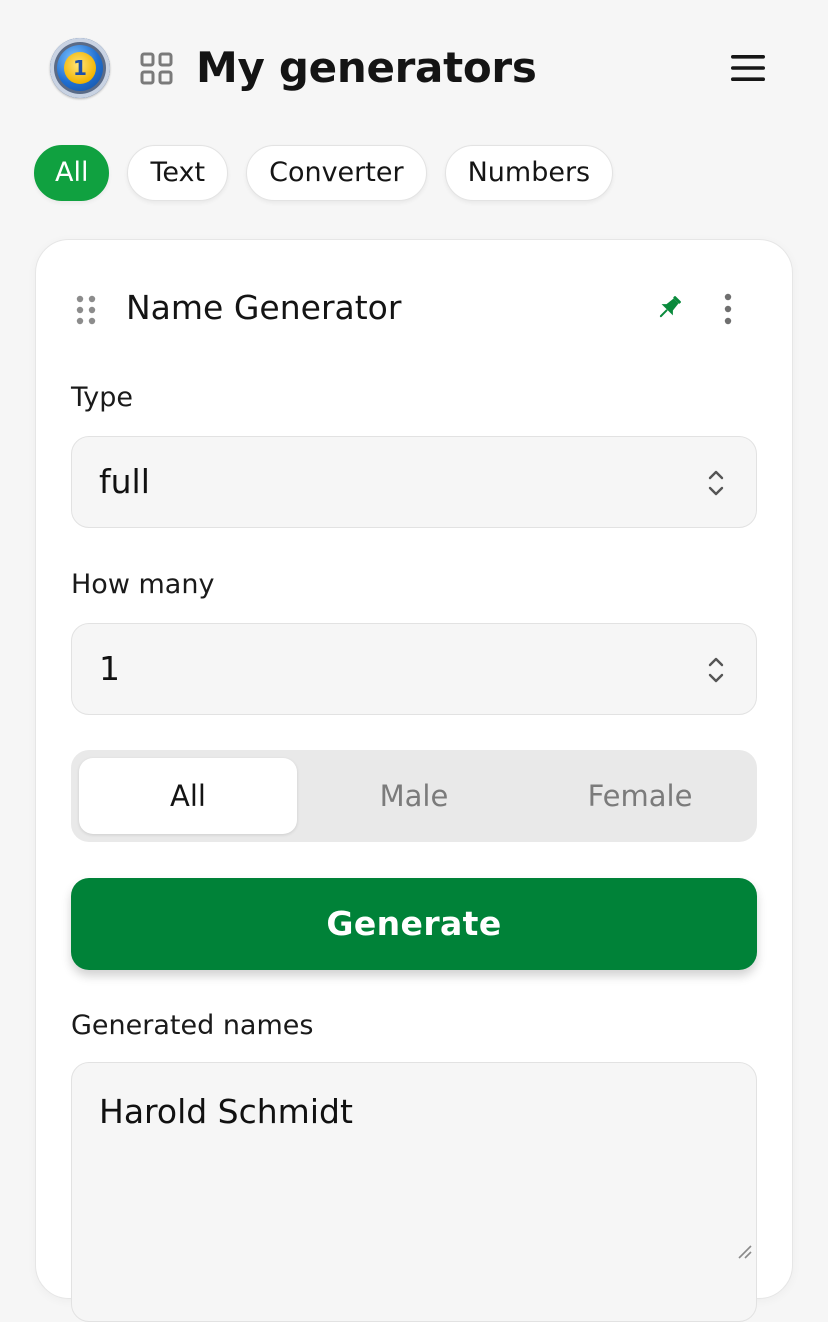 Image resolution: width=828 pixels, height=1322 pixels. I want to click on logo-text: 1, so click(80, 68).